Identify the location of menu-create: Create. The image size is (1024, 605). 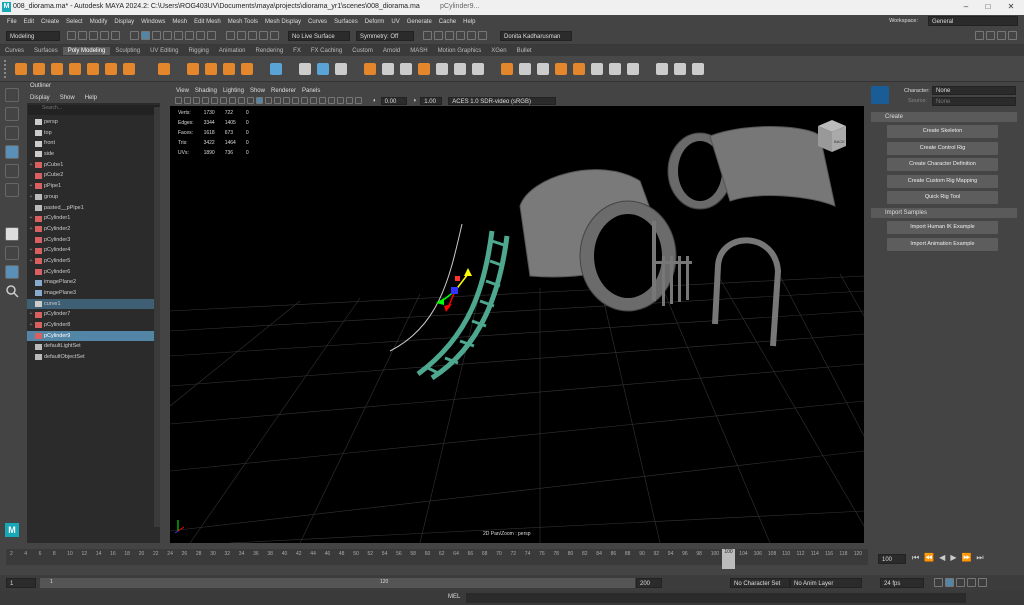
(50, 22).